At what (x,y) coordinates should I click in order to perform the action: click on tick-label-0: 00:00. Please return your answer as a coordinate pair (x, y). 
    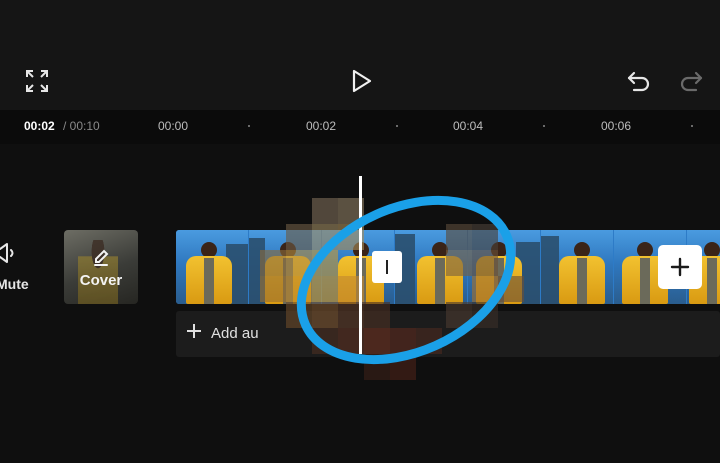
    Looking at the image, I should click on (173, 126).